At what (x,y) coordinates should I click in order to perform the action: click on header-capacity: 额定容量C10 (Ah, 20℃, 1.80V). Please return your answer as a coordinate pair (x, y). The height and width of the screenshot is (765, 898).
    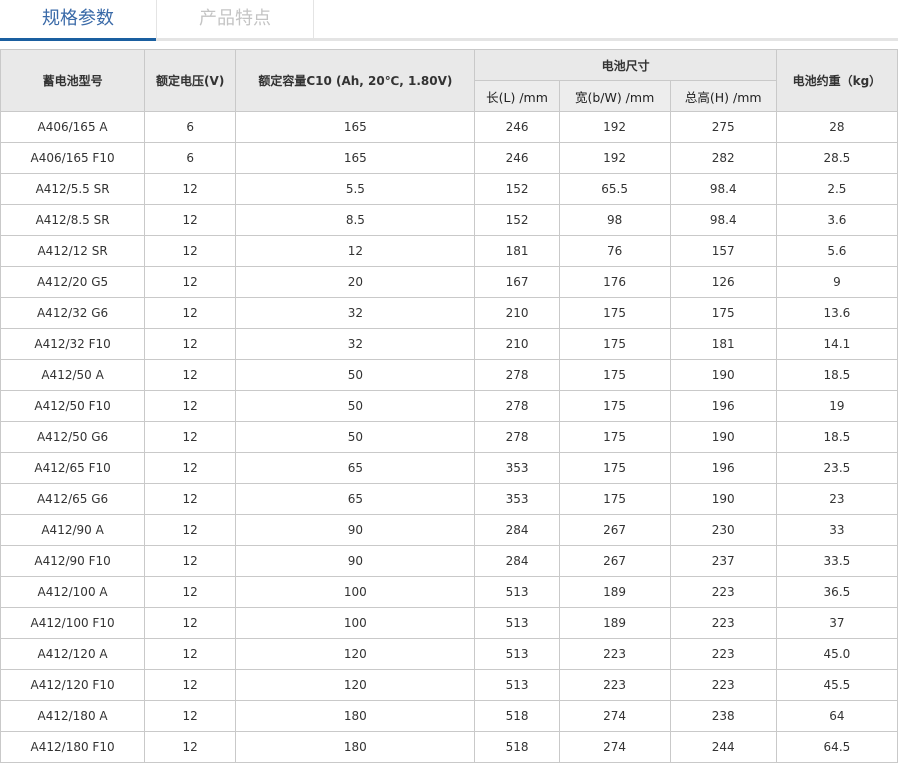
    Looking at the image, I should click on (355, 80).